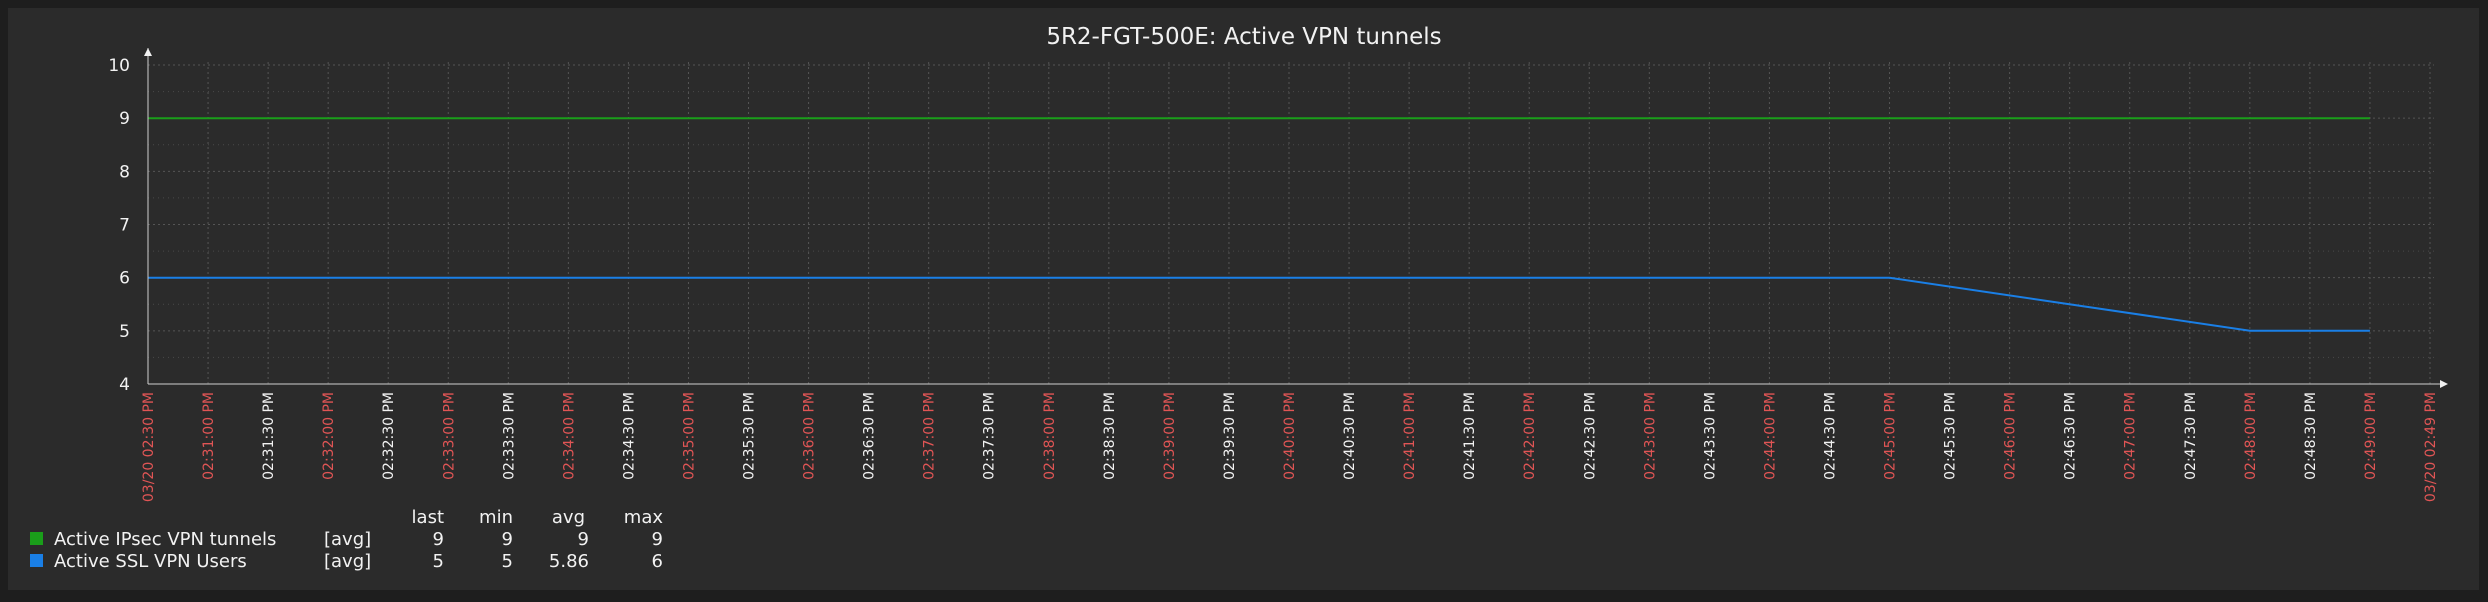 The height and width of the screenshot is (602, 2488). What do you see at coordinates (438, 539) in the screenshot?
I see `legend-last-value: 9` at bounding box center [438, 539].